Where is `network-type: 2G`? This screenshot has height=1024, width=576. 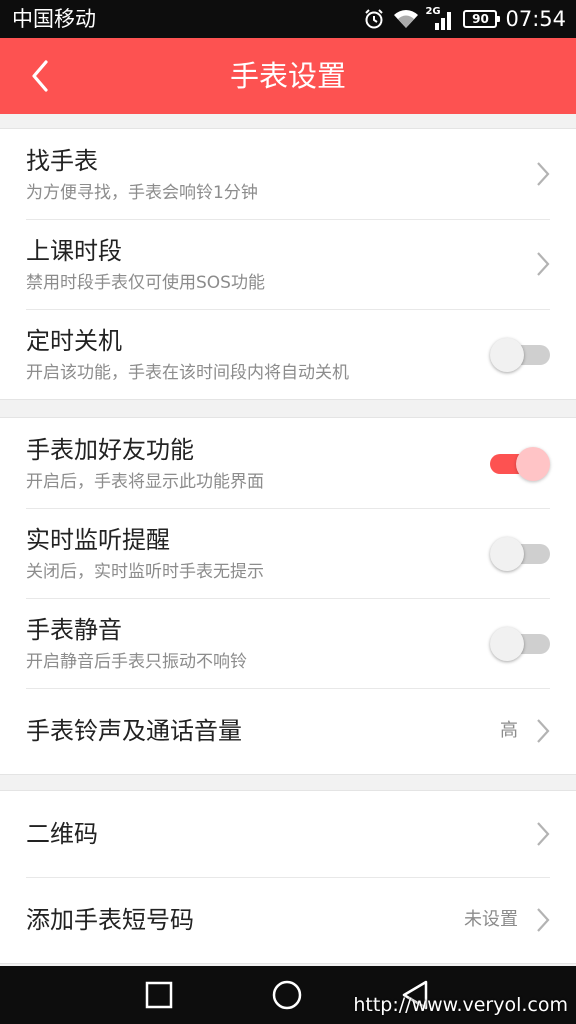
network-type: 2G is located at coordinates (433, 11).